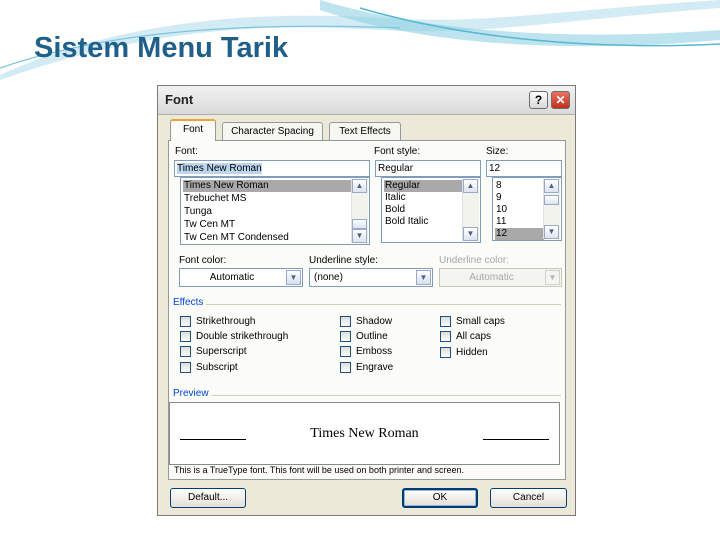 This screenshot has width=720, height=540. I want to click on list-item: 12, so click(519, 234).